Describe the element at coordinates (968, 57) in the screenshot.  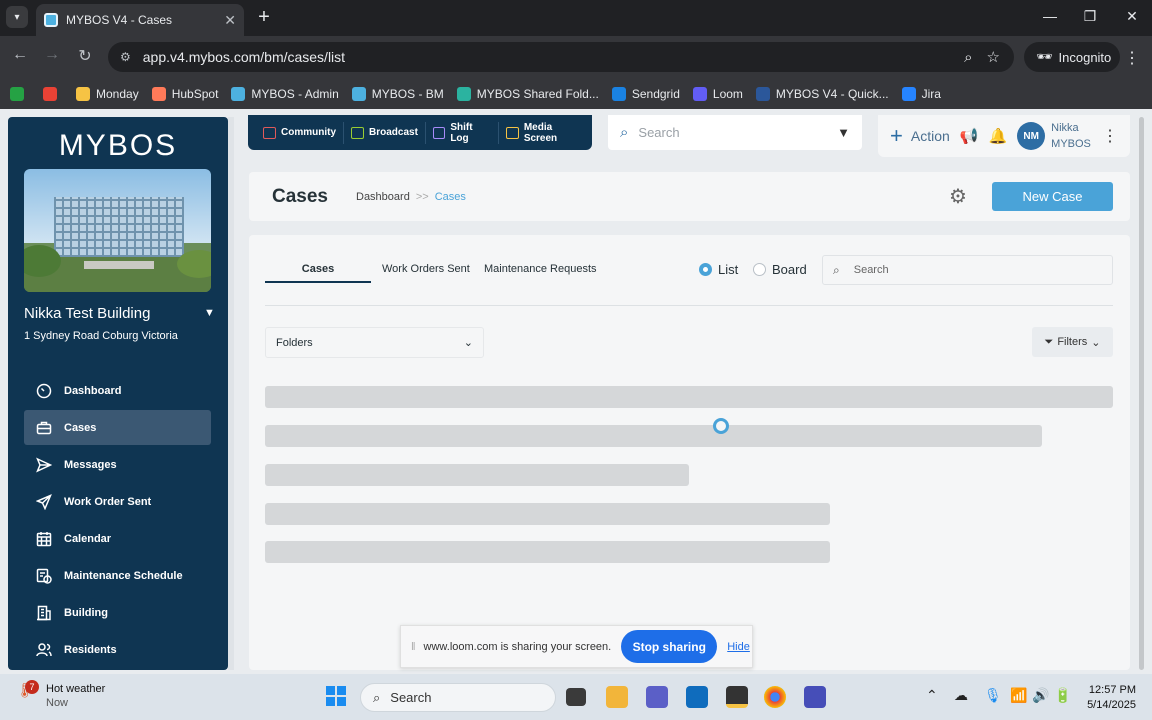
I see `zoom-icon: ⌕` at that location.